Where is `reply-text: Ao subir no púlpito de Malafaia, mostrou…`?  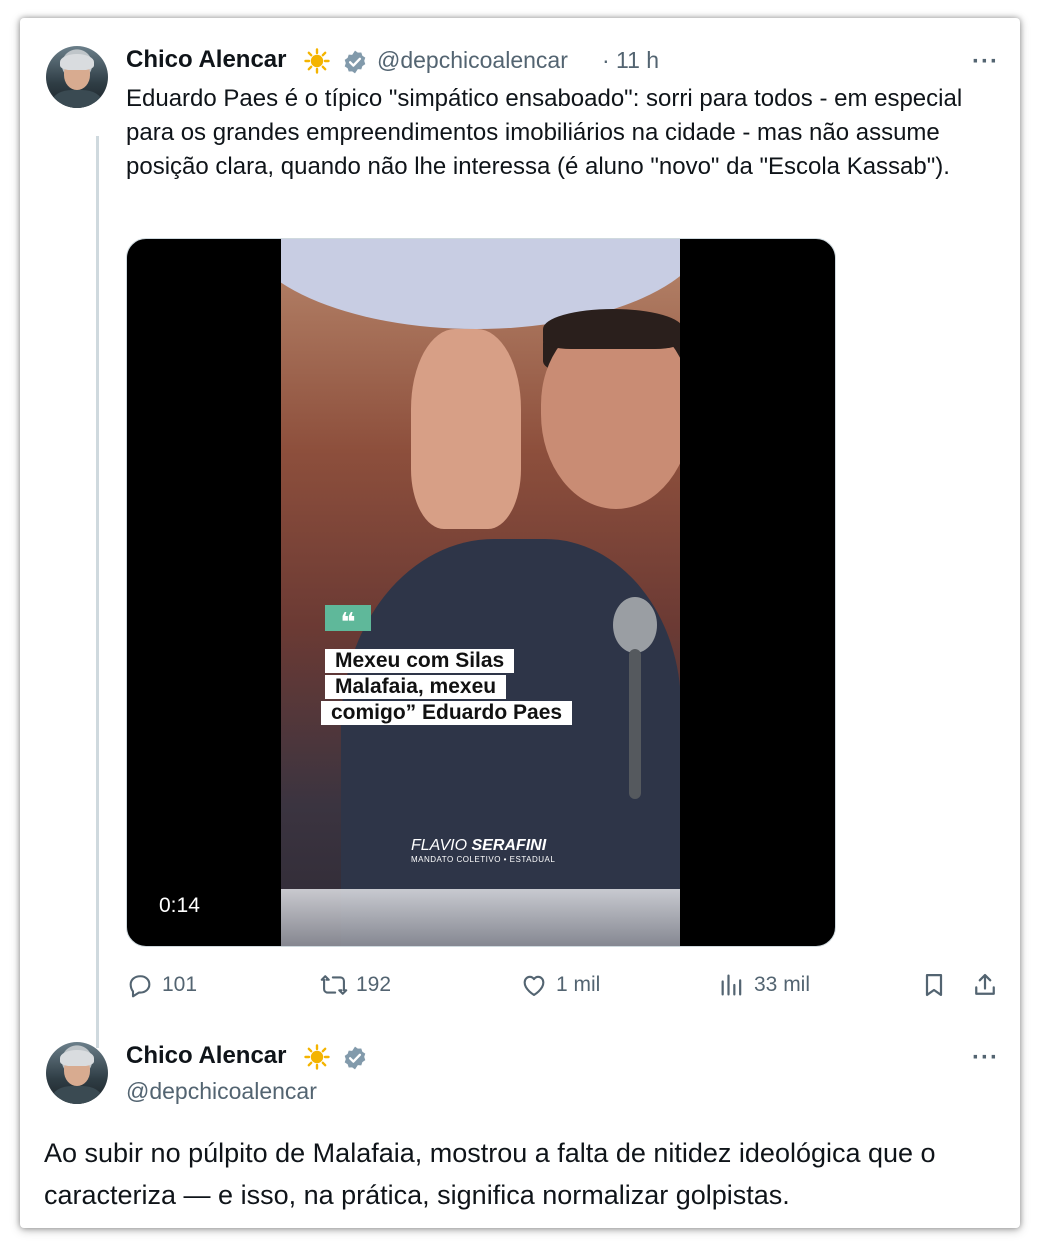
reply-text: Ao subir no púlpito de Malafaia, mostrou… is located at coordinates (490, 1174).